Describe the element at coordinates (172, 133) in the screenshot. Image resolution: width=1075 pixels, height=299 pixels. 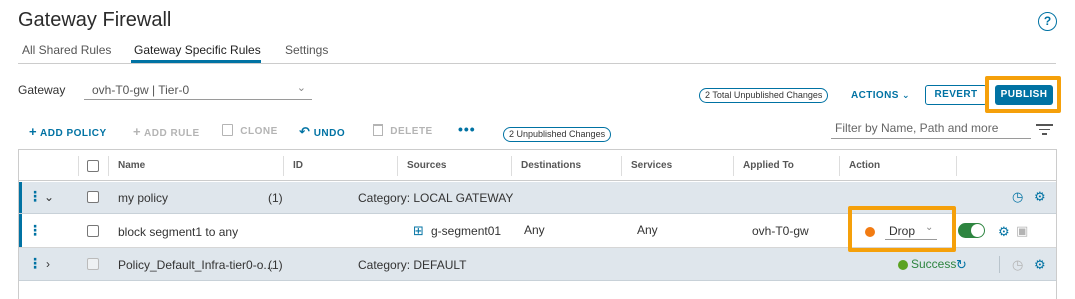
I see `add-rule-label: ADD RULE` at that location.